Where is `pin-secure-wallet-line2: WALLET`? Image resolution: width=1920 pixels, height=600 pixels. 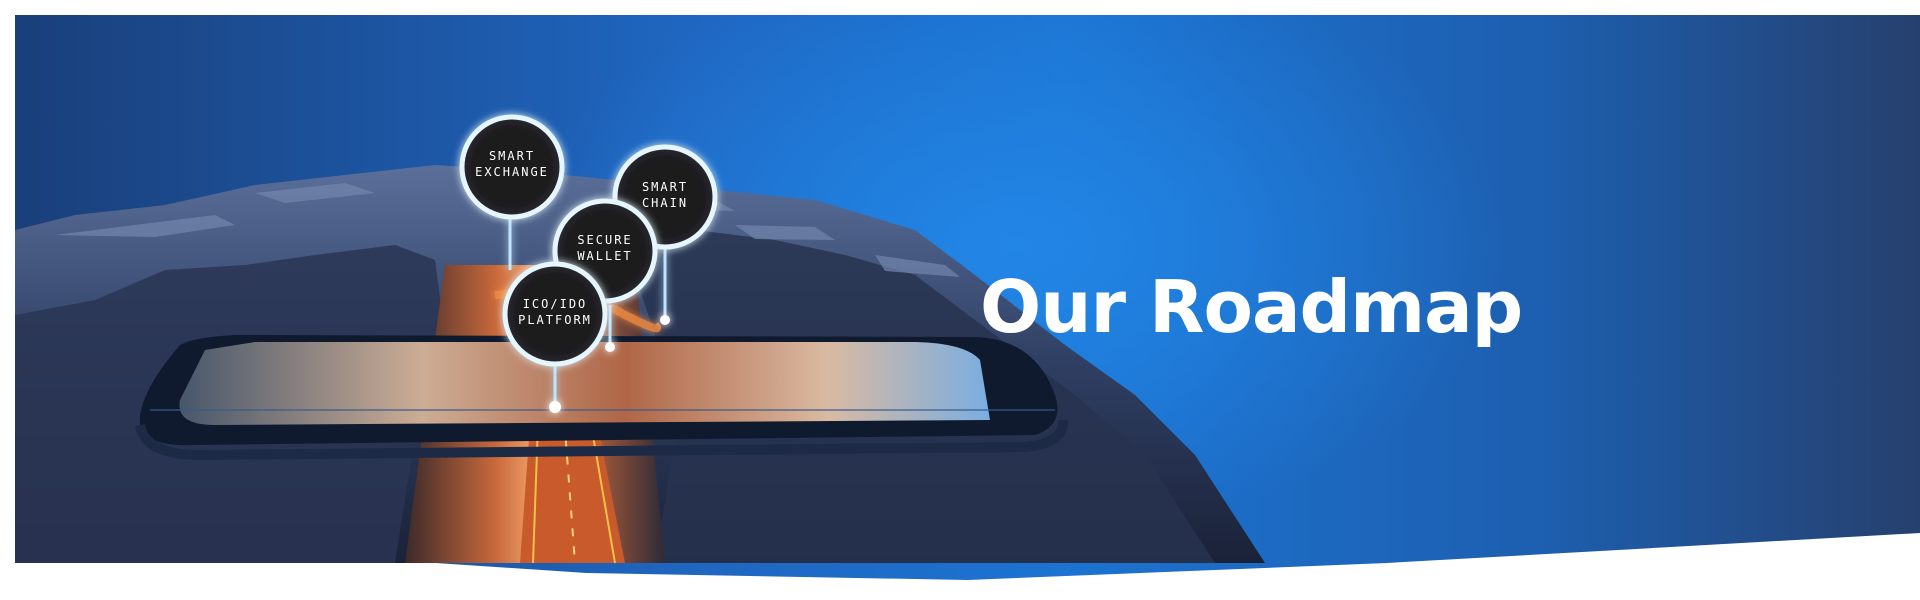
pin-secure-wallet-line2: WALLET is located at coordinates (604, 256).